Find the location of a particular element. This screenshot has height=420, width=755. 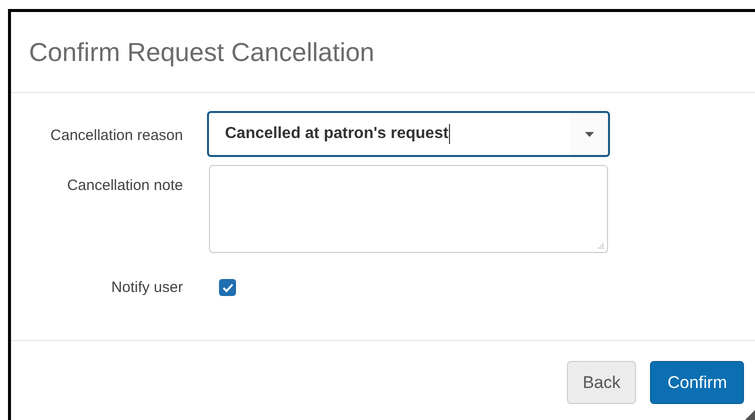

checkmark-icon is located at coordinates (228, 287).